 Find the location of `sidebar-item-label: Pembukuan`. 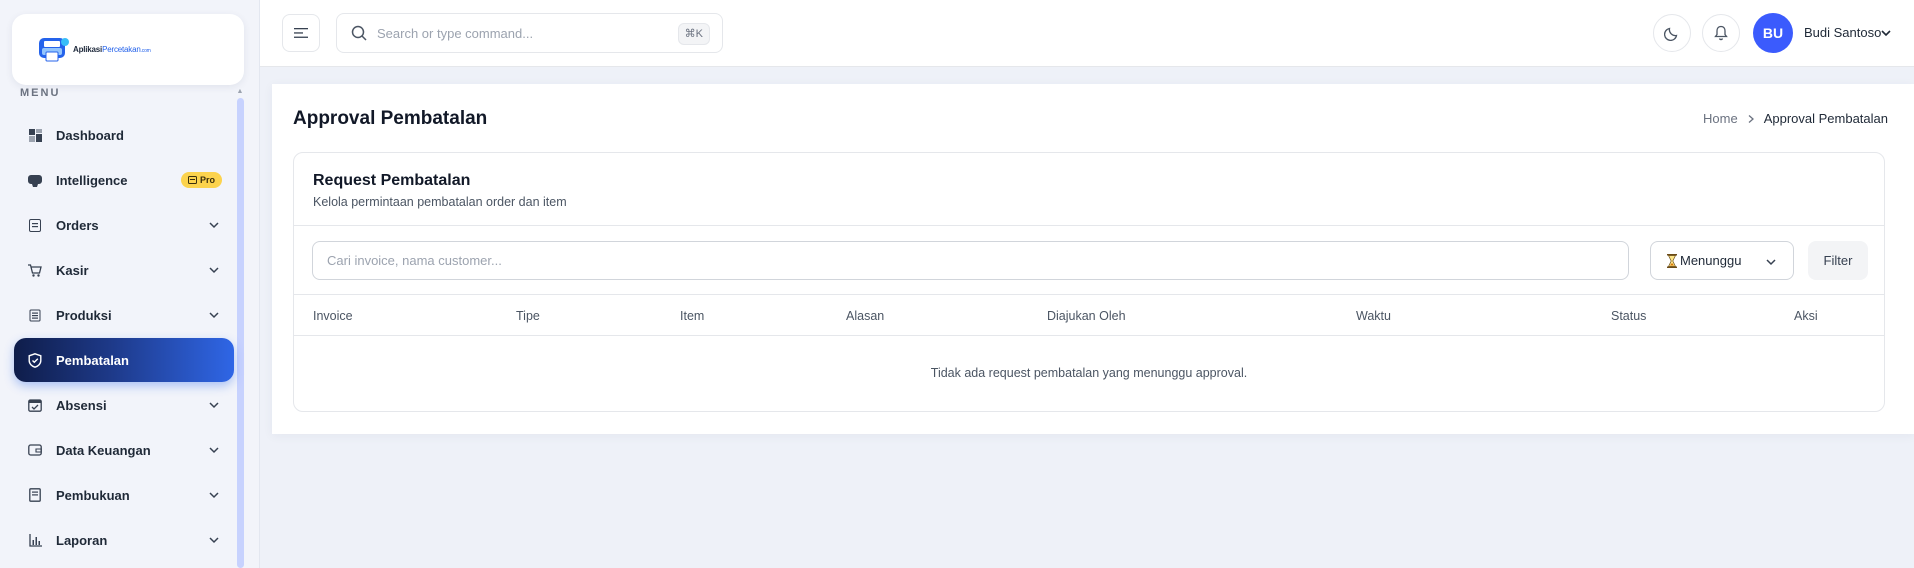

sidebar-item-label: Pembukuan is located at coordinates (93, 495).